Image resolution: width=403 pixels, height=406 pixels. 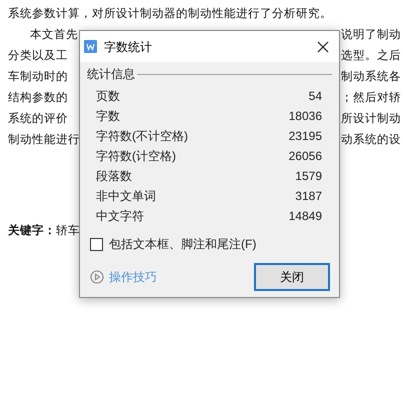 What do you see at coordinates (371, 140) in the screenshot?
I see `document-text: 动系统的设` at bounding box center [371, 140].